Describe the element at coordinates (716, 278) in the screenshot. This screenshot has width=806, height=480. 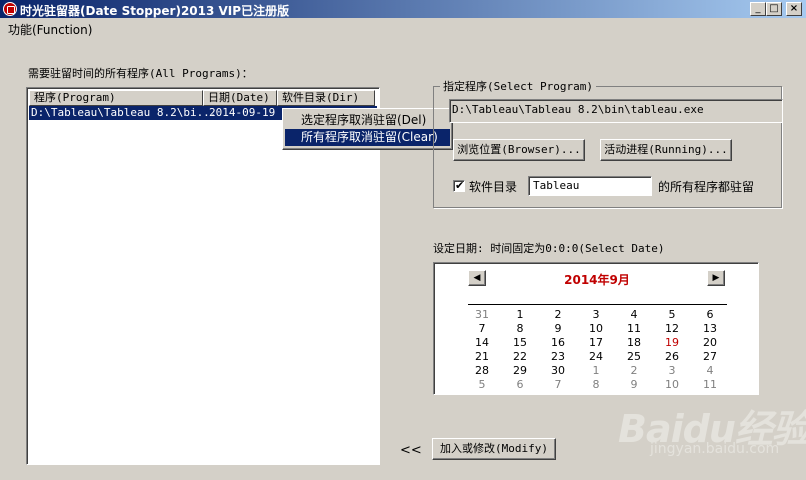
I see `next-month-button: ▶` at that location.